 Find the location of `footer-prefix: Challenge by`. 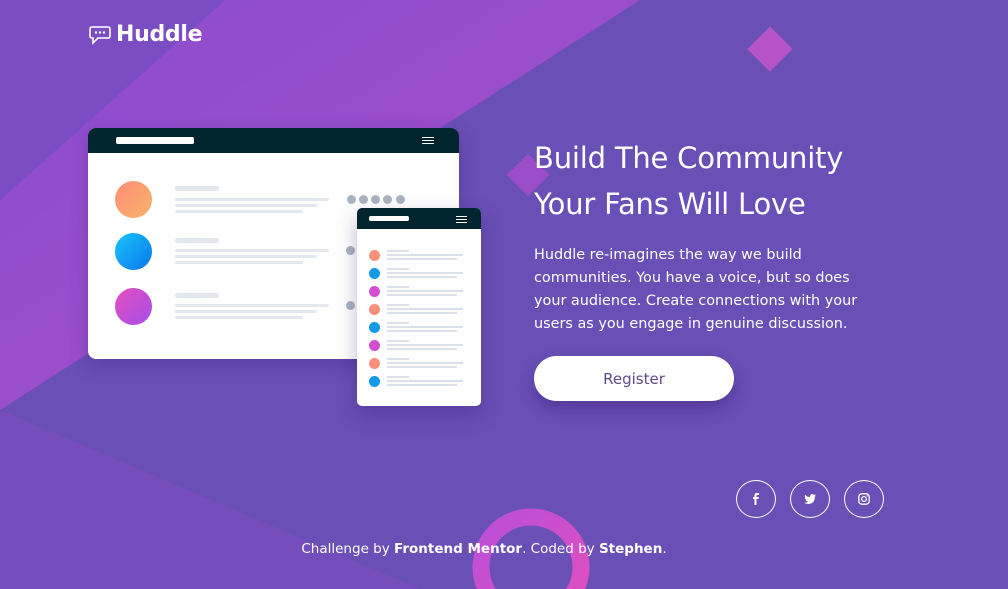

footer-prefix: Challenge by is located at coordinates (348, 549).